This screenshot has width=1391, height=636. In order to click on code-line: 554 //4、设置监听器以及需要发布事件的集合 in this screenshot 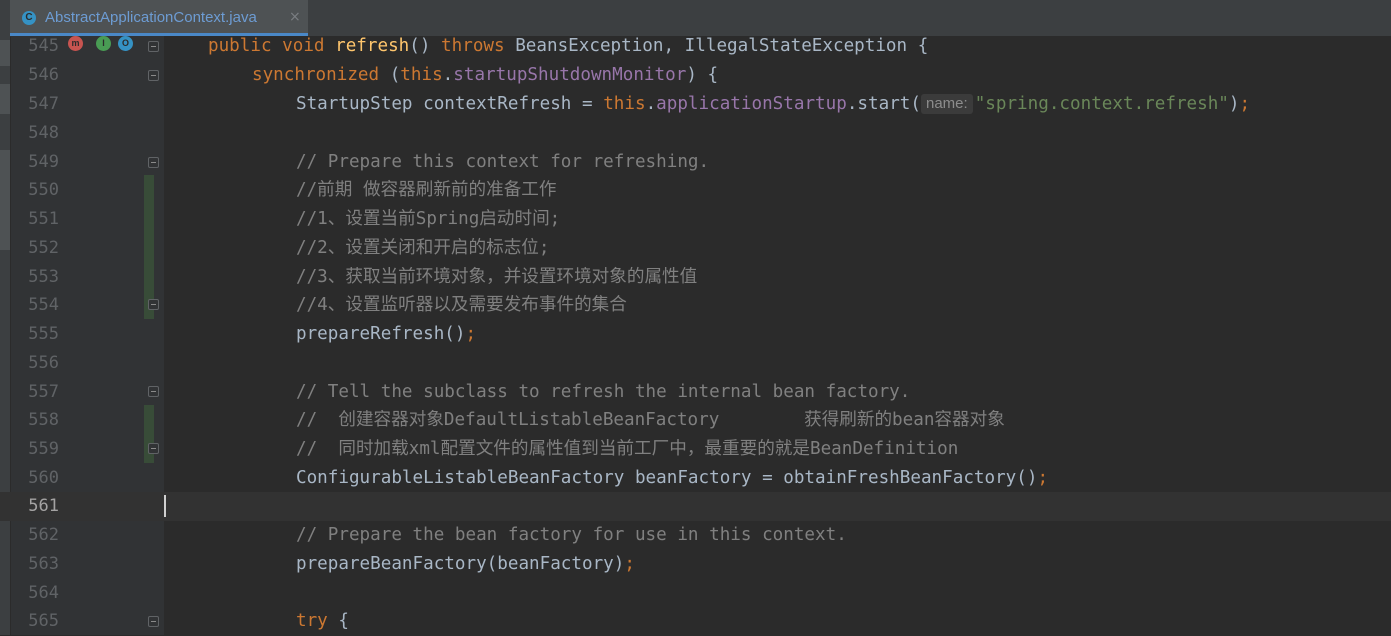, I will do `click(695, 305)`.